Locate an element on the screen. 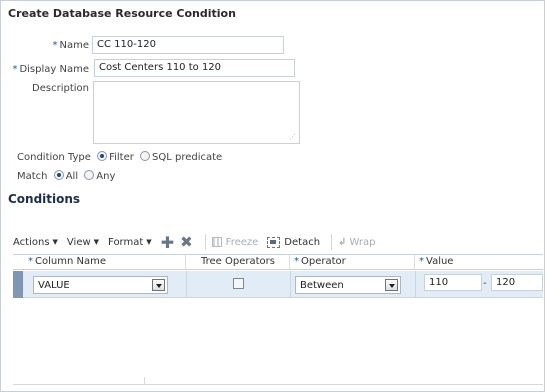 The image size is (545, 392). display-name-field: Cost Centers 110 to 120 is located at coordinates (194, 68).